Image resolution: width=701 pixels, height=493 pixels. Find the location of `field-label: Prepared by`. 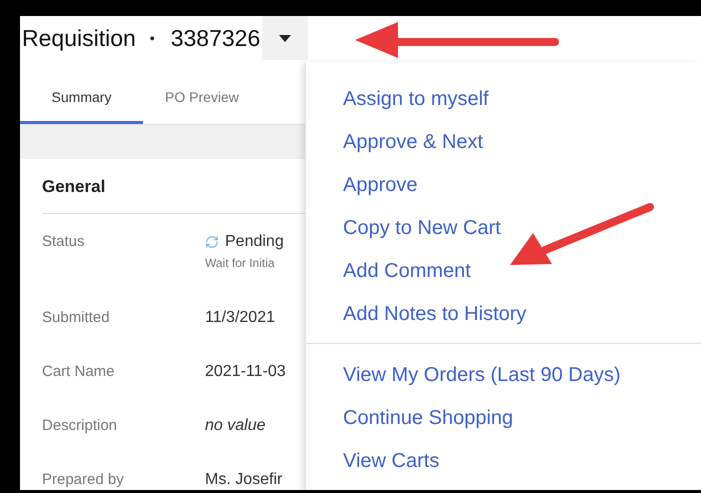

field-label: Prepared by is located at coordinates (83, 479).